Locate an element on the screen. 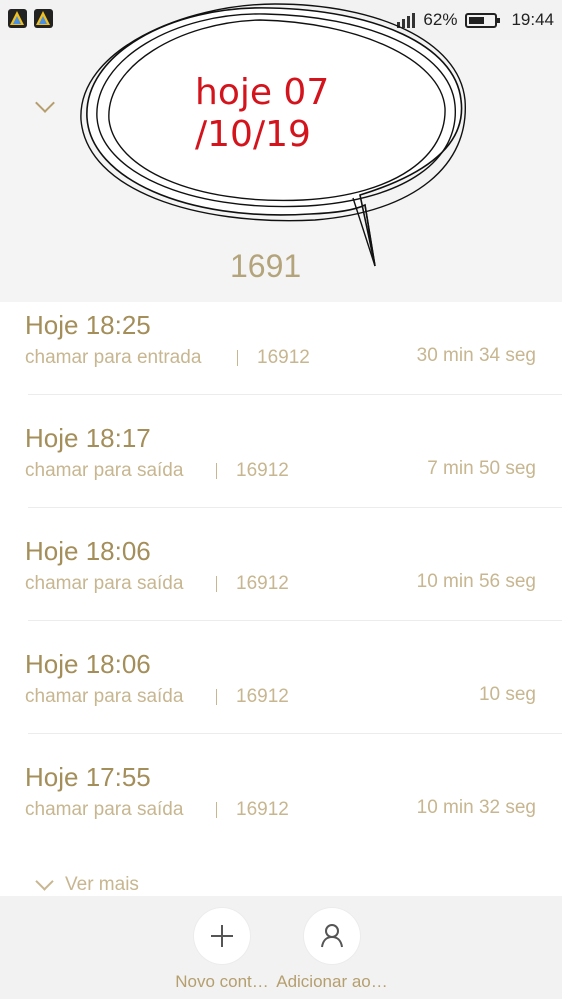  battery-icon is located at coordinates (483, 20).